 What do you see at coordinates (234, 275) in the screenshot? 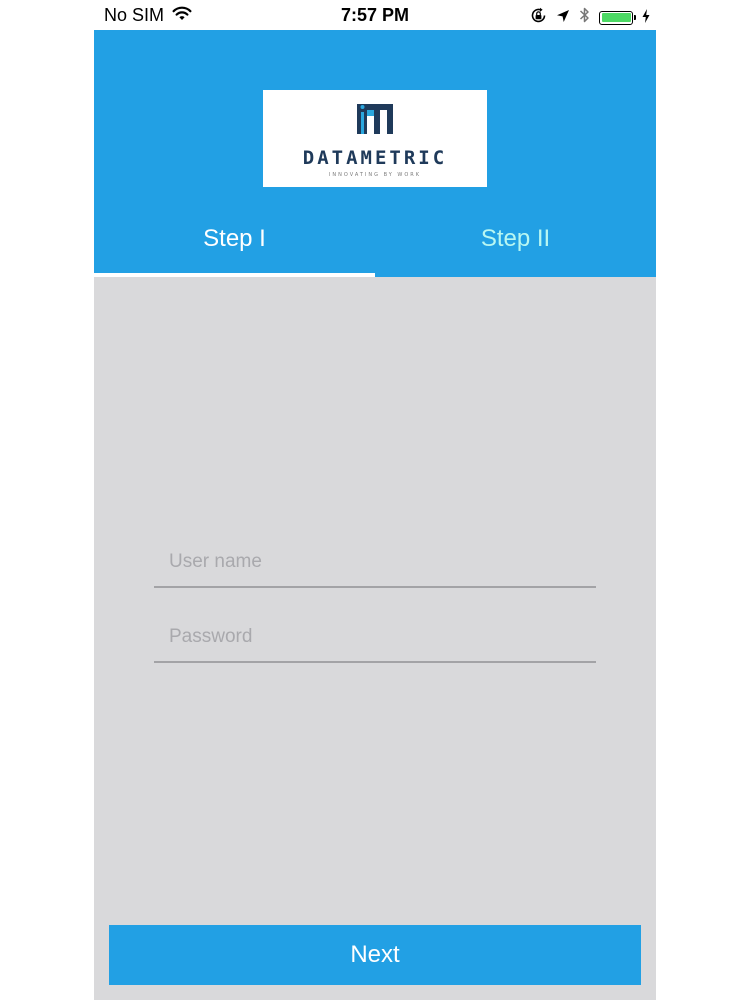
I see `active-tab-indicator` at bounding box center [234, 275].